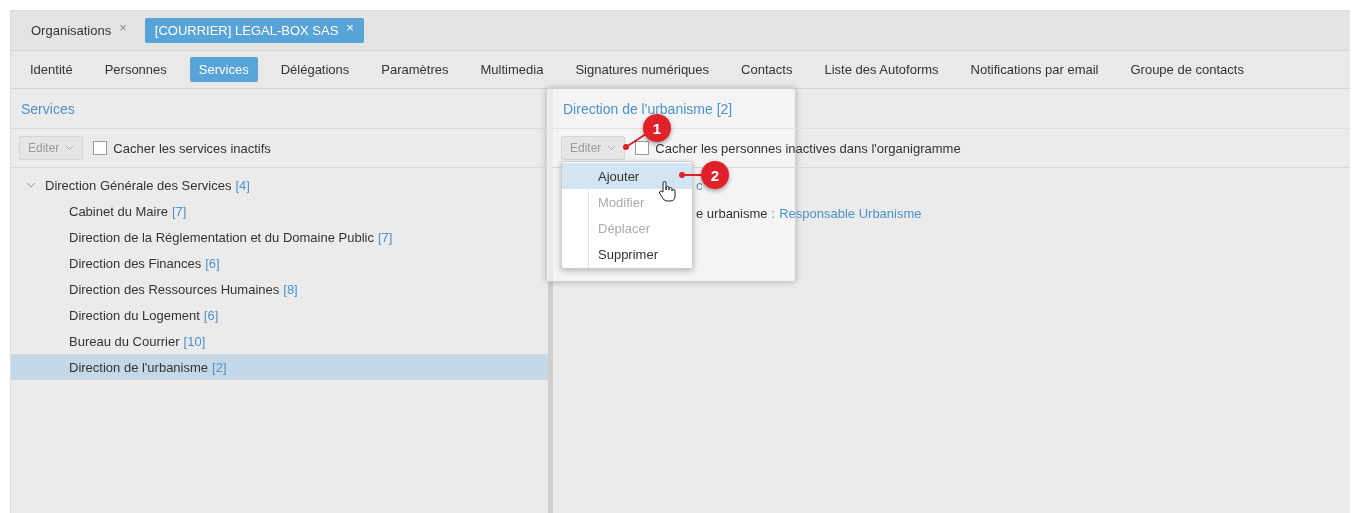  I want to click on tree-row: Direction du Logement [6], so click(279, 315).